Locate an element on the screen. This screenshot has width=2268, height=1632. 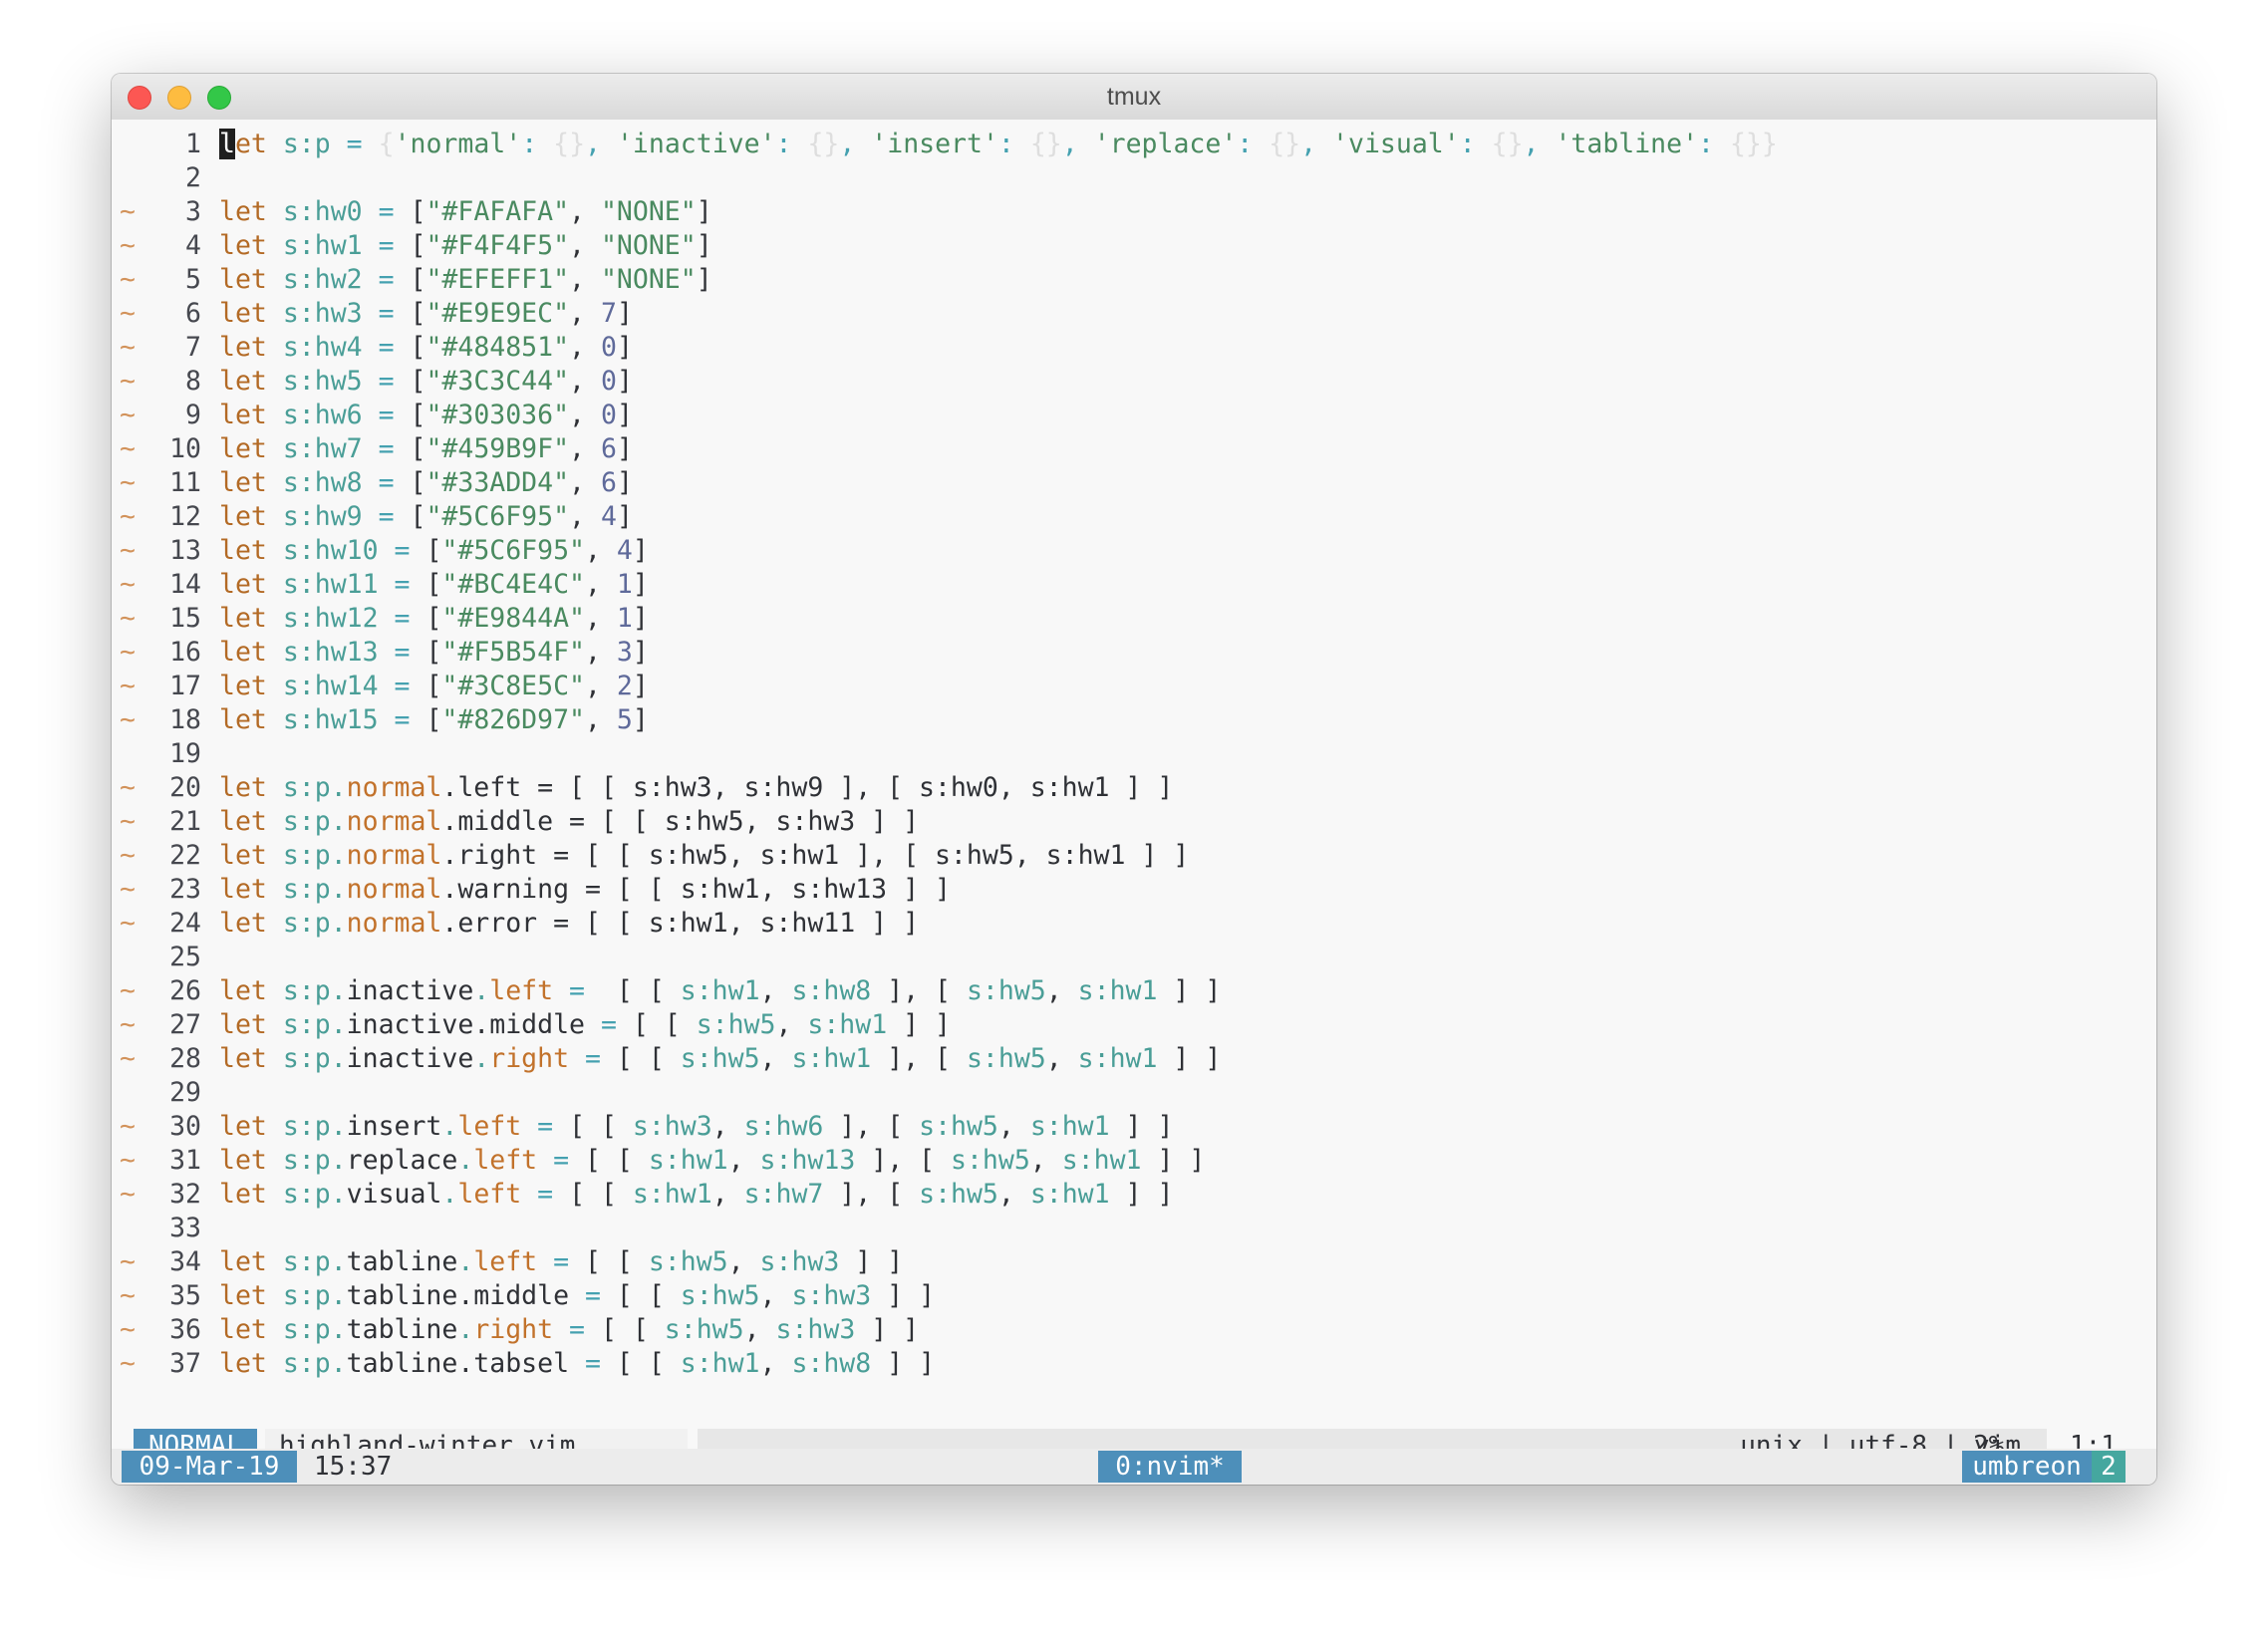
line-number: 5 is located at coordinates (193, 279).